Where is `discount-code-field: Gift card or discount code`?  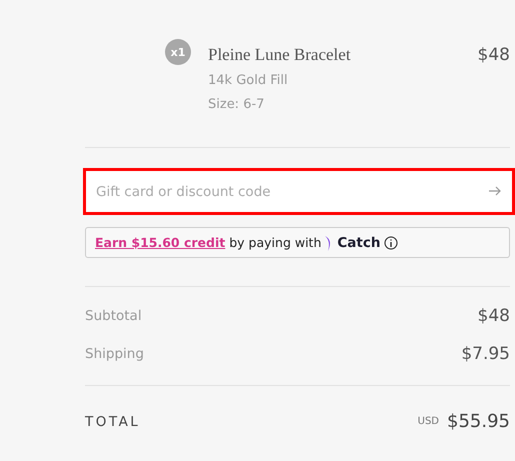
discount-code-field: Gift card or discount code is located at coordinates (299, 191).